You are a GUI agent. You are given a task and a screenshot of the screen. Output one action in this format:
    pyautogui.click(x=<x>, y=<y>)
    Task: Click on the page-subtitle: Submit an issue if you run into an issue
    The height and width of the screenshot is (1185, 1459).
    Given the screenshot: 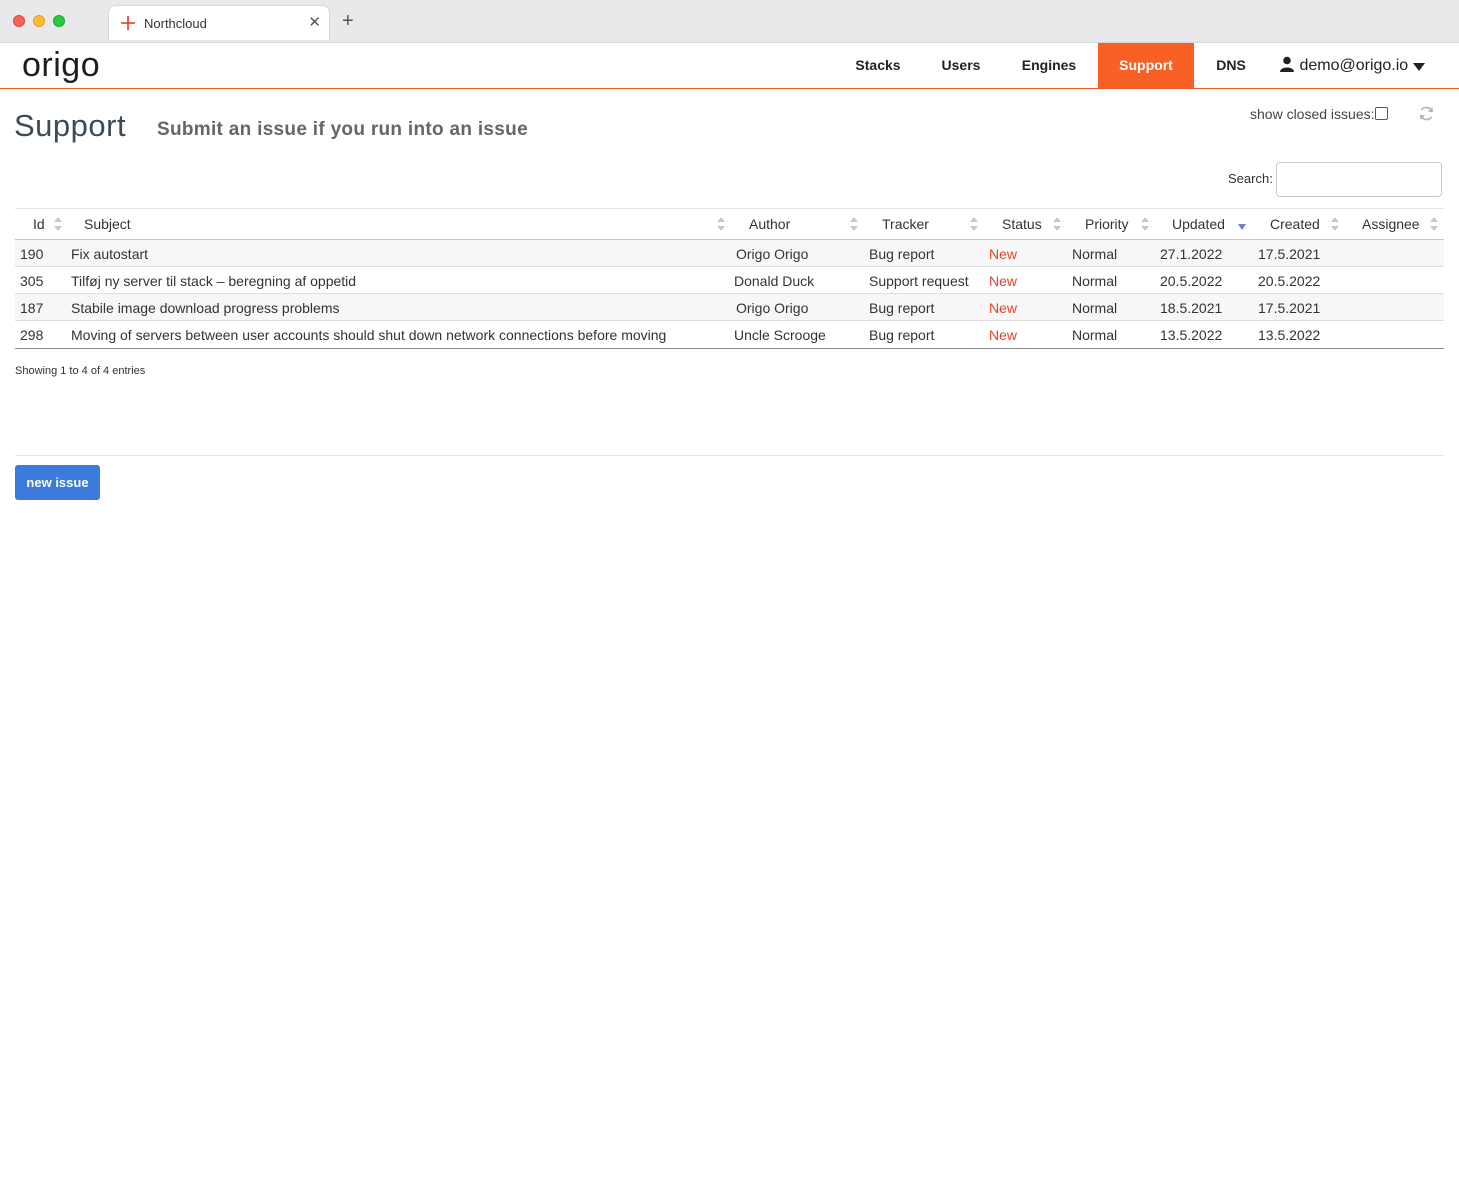 What is the action you would take?
    pyautogui.click(x=342, y=129)
    